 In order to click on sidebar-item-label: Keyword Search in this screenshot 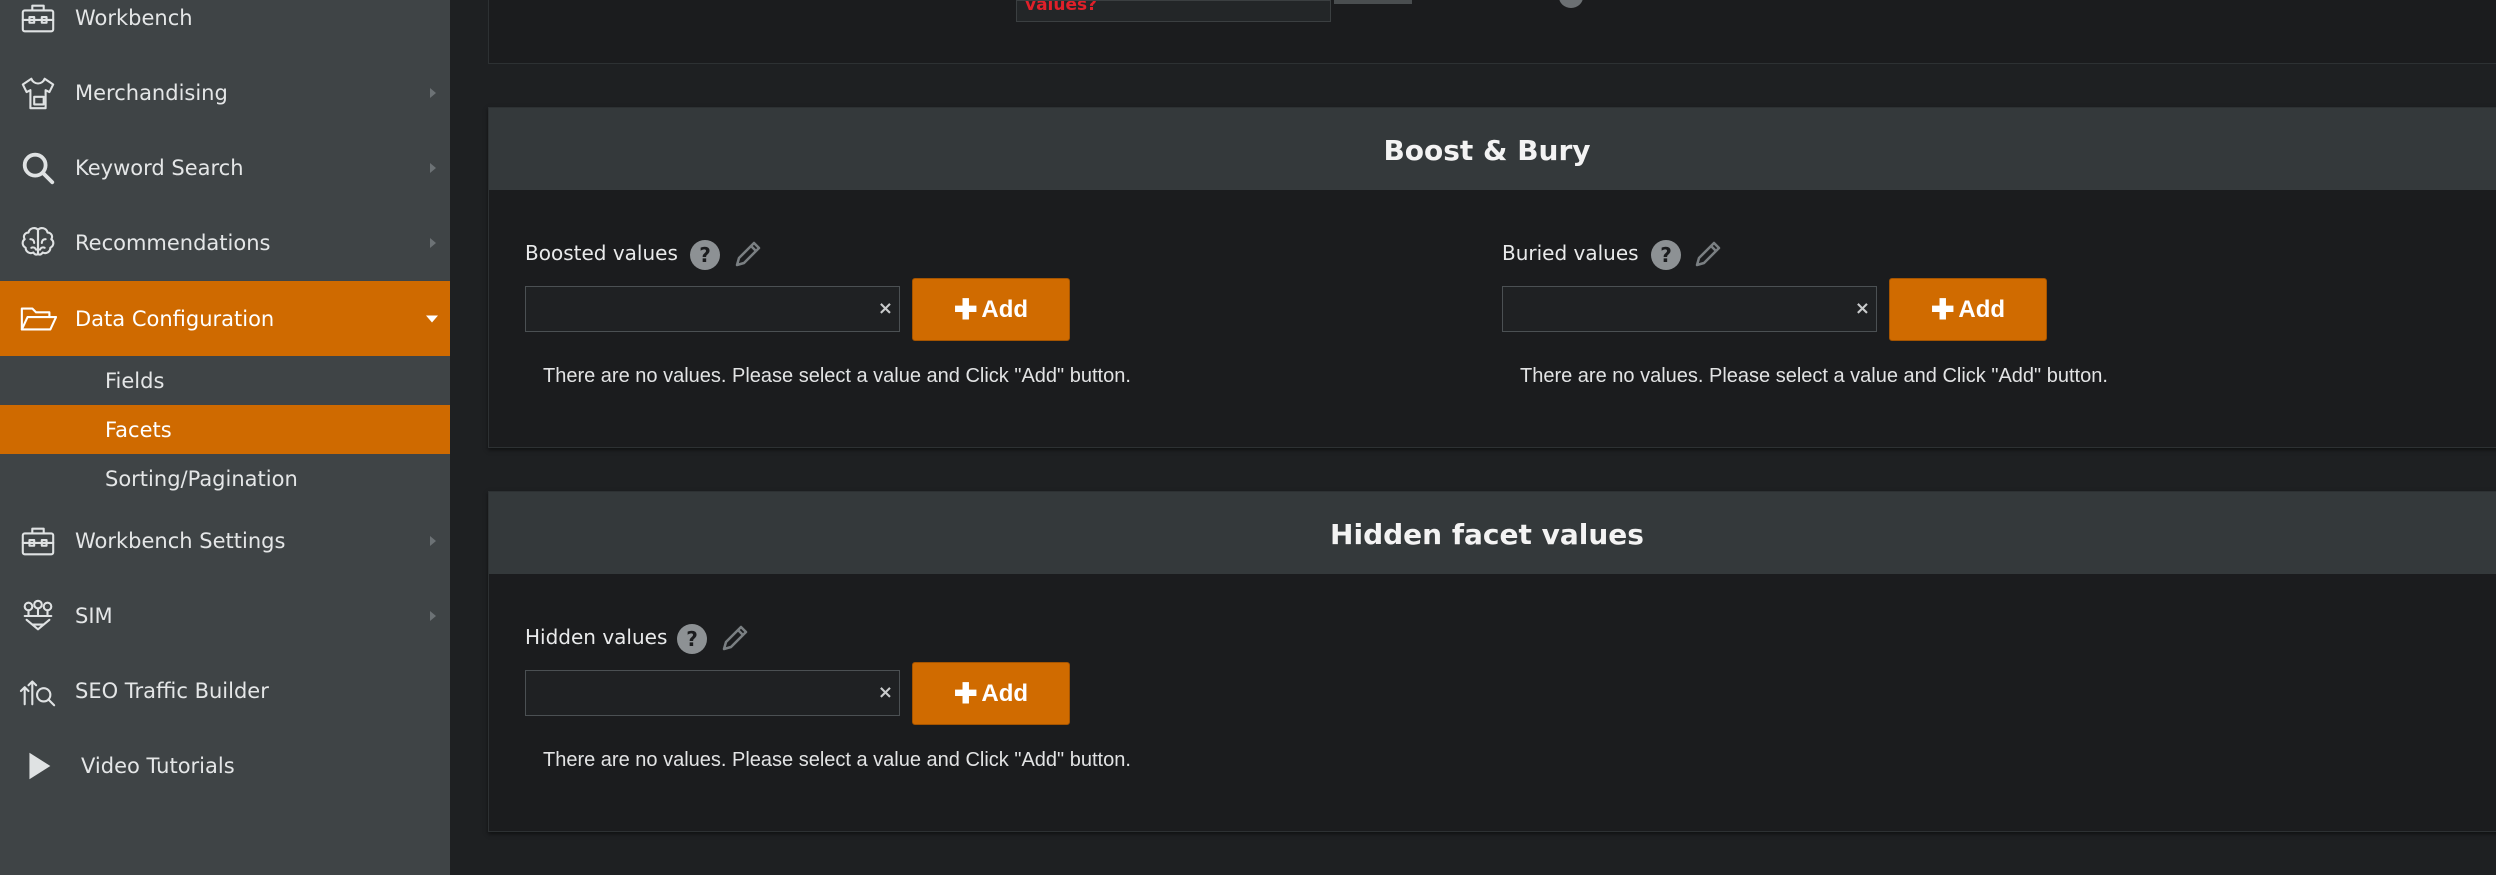, I will do `click(159, 167)`.